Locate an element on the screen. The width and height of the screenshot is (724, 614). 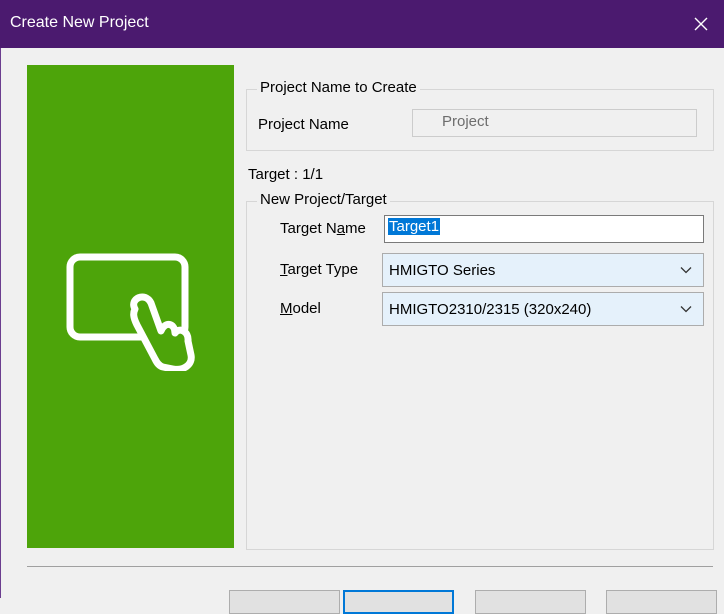
target-name-label-post: me is located at coordinates (355, 228).